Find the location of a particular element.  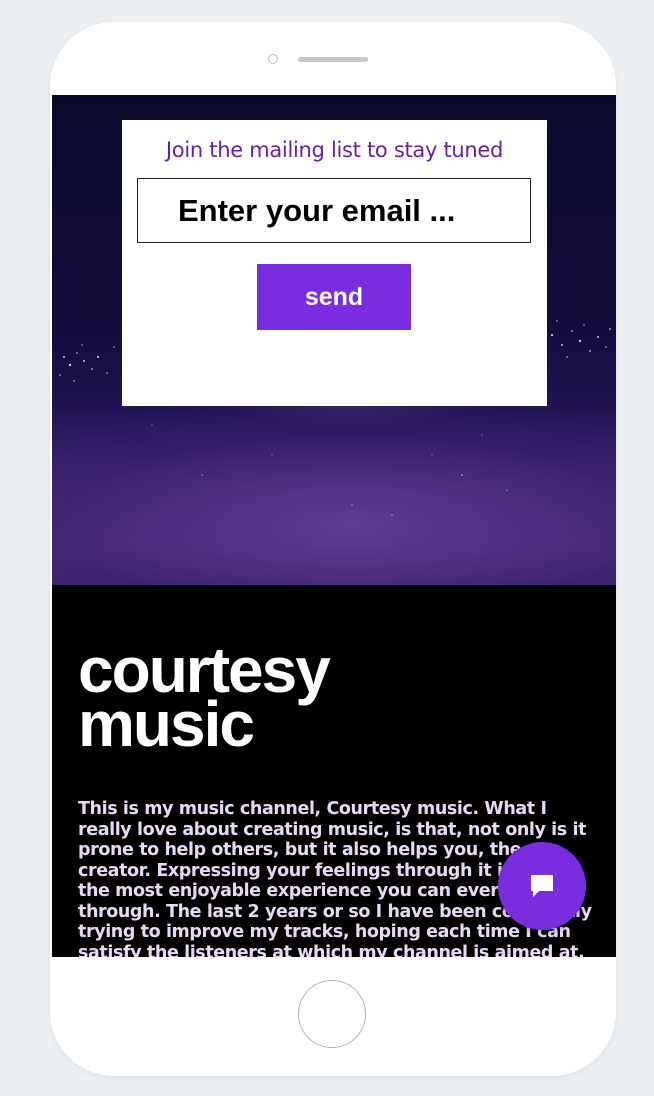

chat-bubble-icon is located at coordinates (542, 886).